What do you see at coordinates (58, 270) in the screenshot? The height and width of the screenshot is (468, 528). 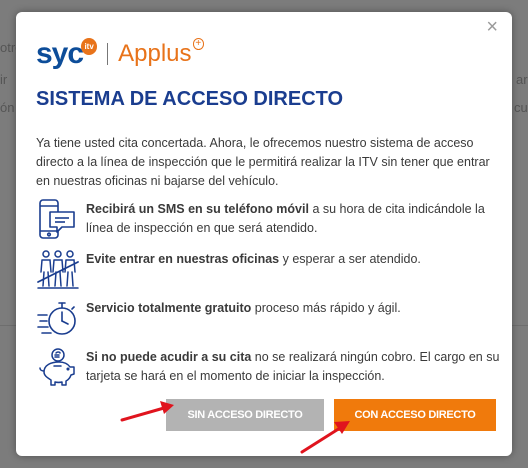 I see `people-queue-icon` at bounding box center [58, 270].